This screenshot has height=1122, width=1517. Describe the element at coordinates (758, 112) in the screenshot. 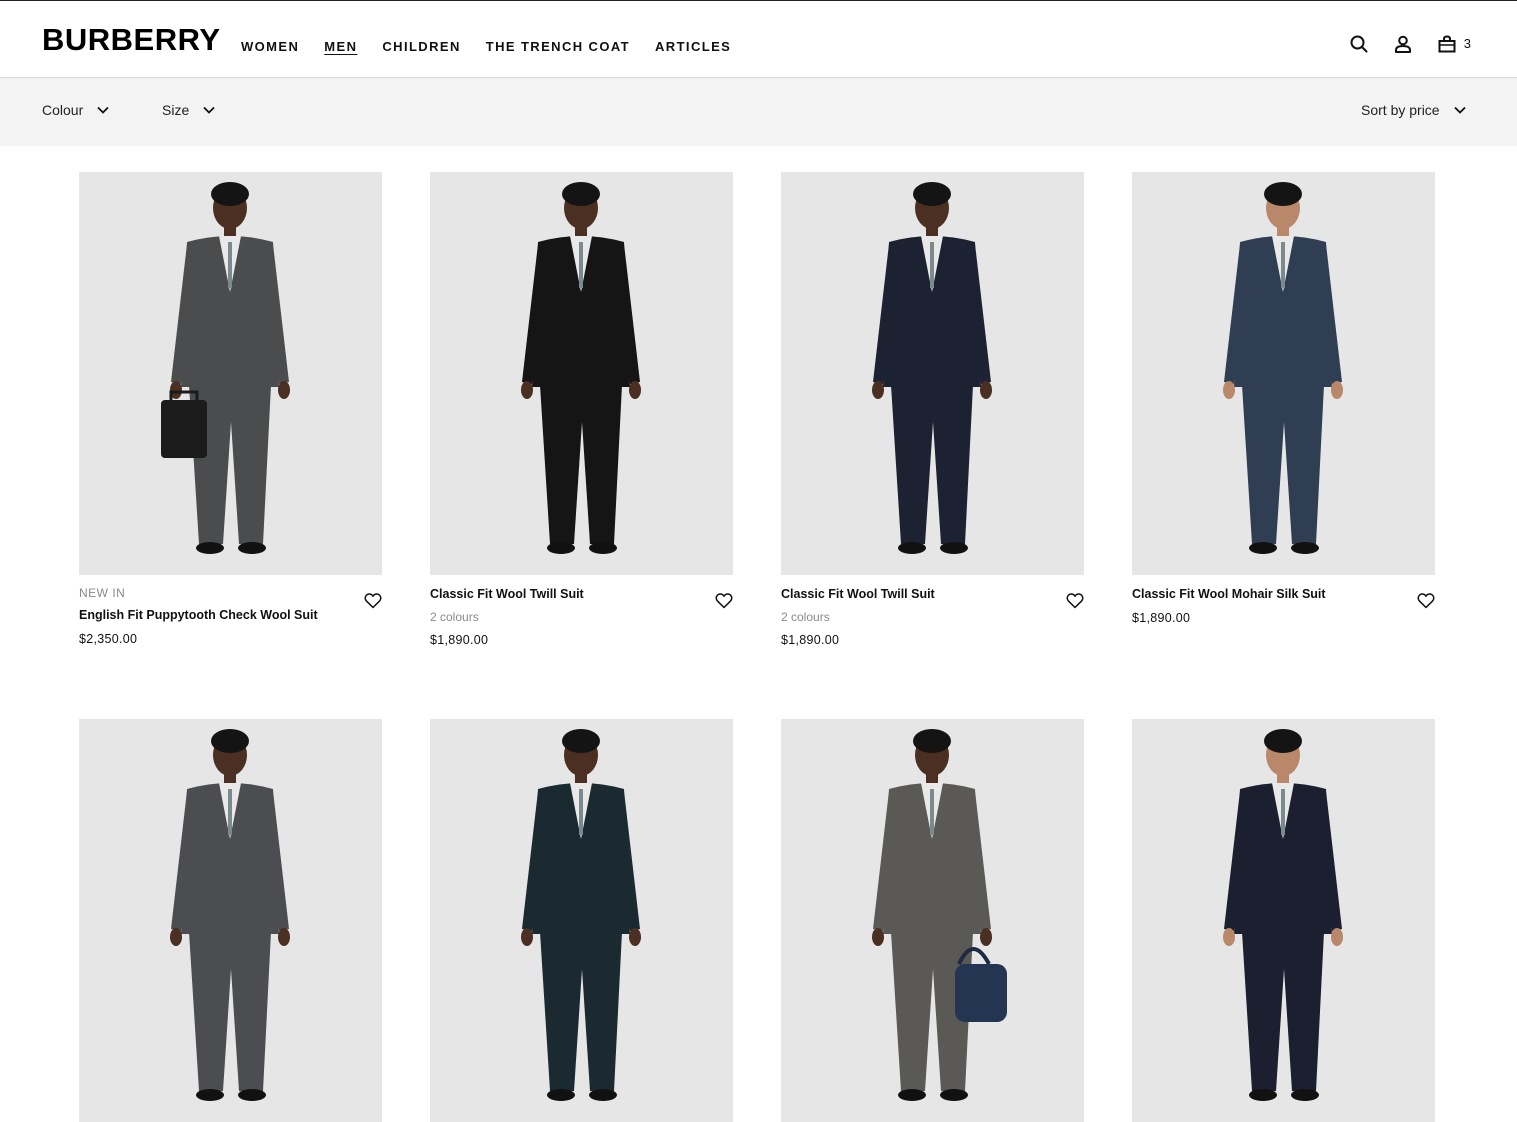

I see `filter-bar: Colour Size Sort by price` at that location.